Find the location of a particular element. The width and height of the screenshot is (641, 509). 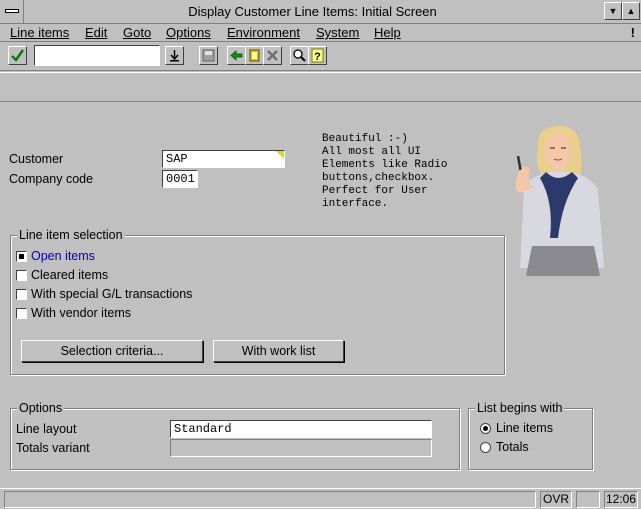

command-field is located at coordinates (97, 55).